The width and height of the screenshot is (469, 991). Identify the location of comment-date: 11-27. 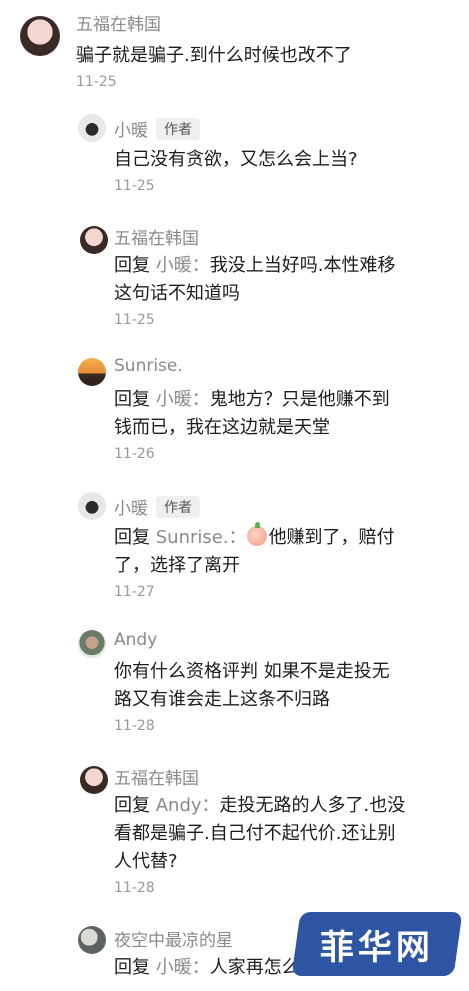
(134, 592).